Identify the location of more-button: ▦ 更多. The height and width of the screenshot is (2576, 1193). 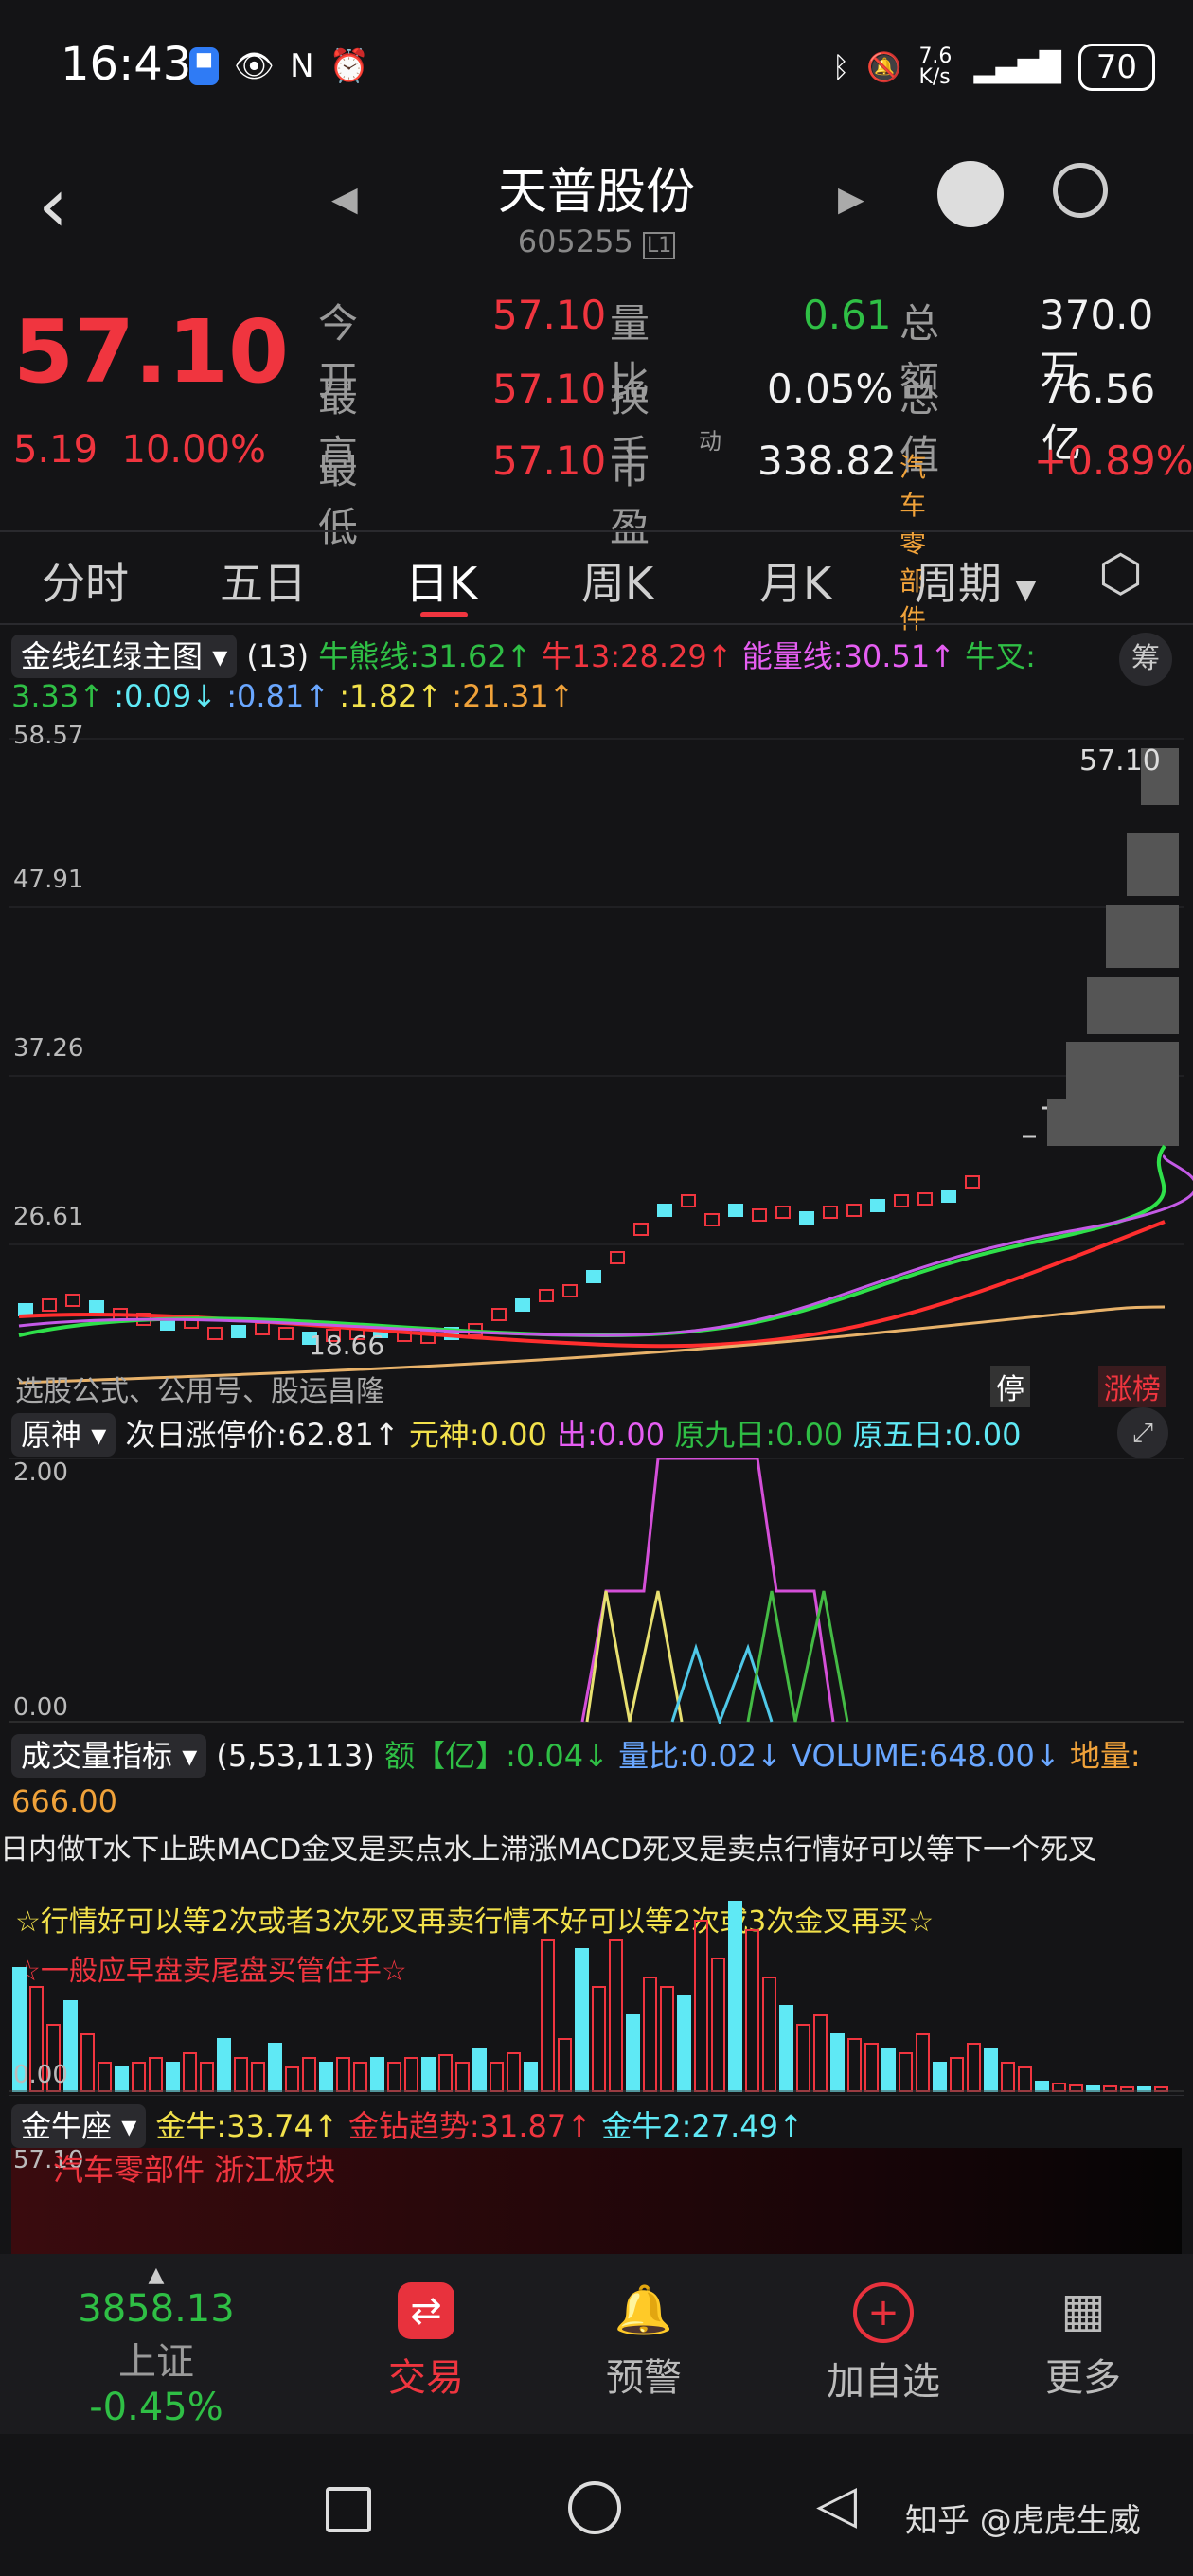
(1083, 2342).